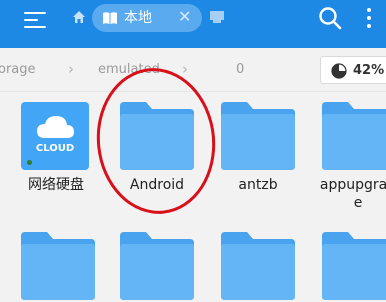  Describe the element at coordinates (79, 17) in the screenshot. I see `home-icon` at that location.